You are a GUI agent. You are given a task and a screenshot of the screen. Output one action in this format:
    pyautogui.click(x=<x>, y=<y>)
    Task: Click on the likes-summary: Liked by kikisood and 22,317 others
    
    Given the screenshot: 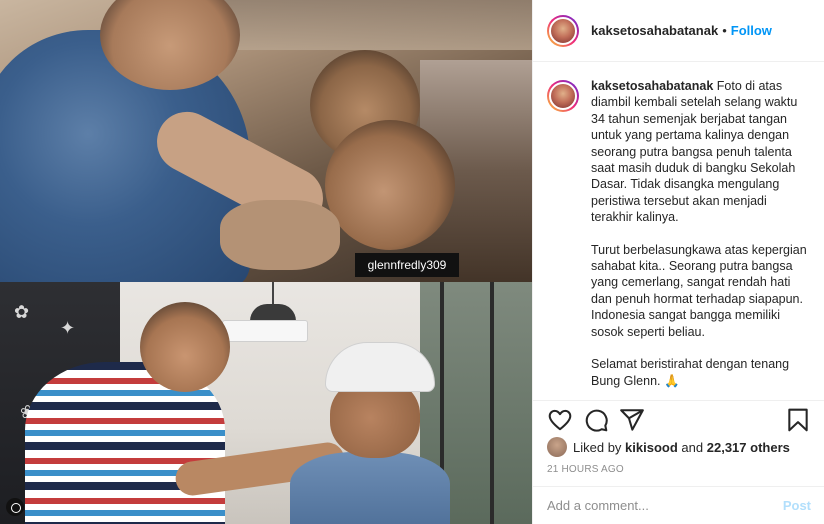 What is the action you would take?
    pyautogui.click(x=668, y=447)
    